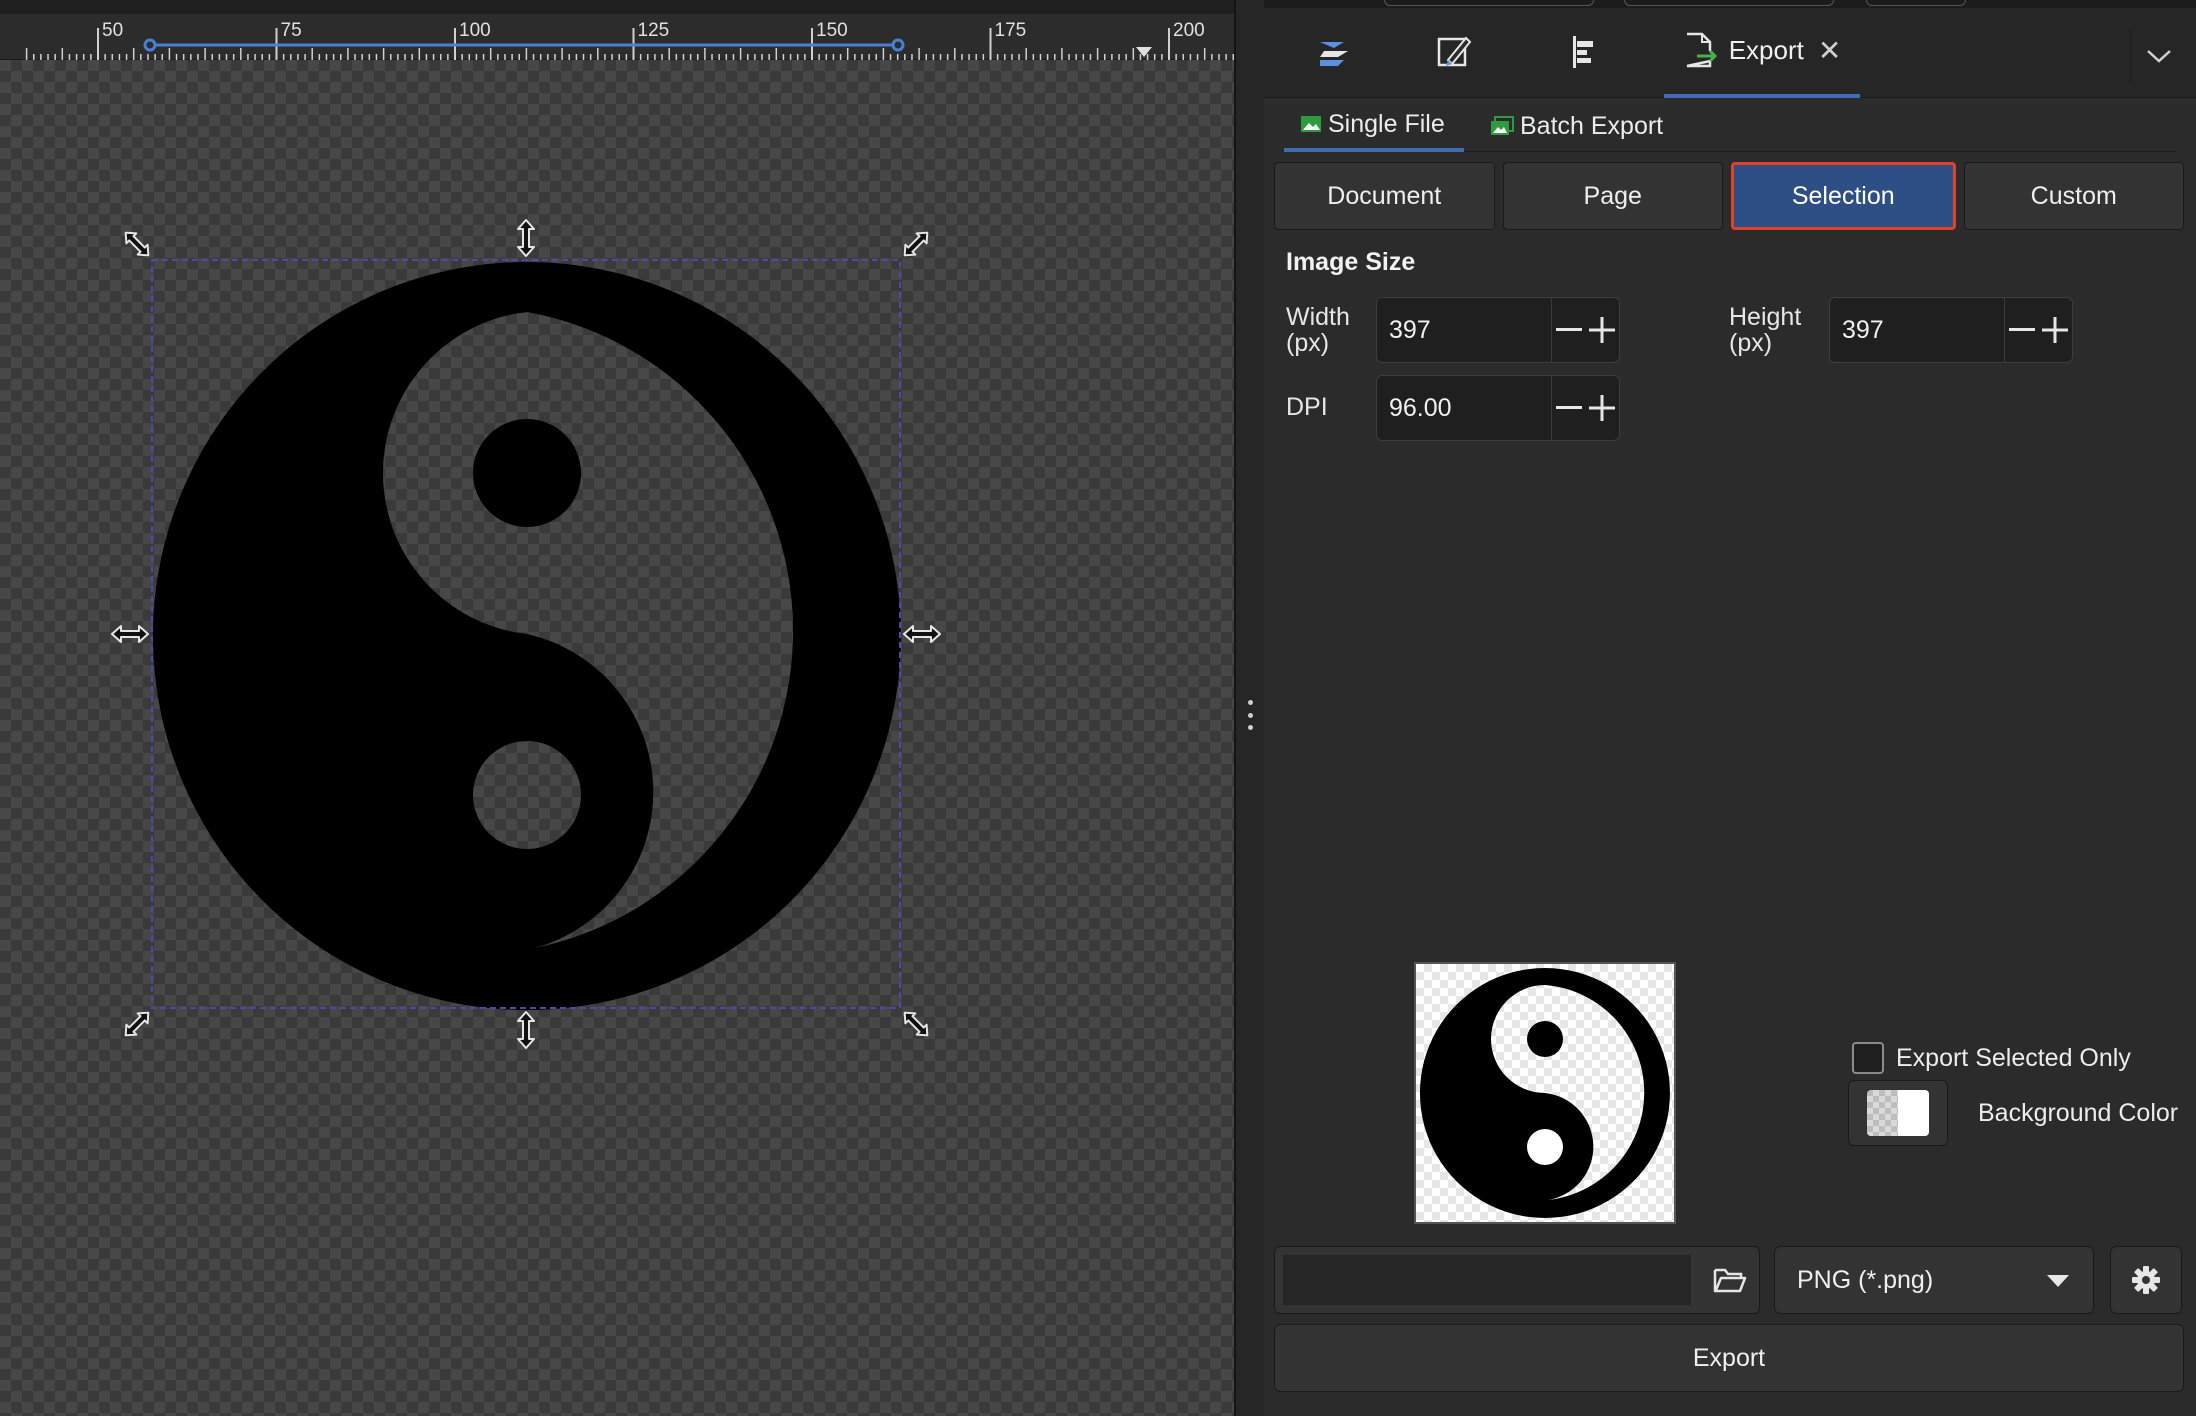  I want to click on area-document-button: Document, so click(1384, 196).